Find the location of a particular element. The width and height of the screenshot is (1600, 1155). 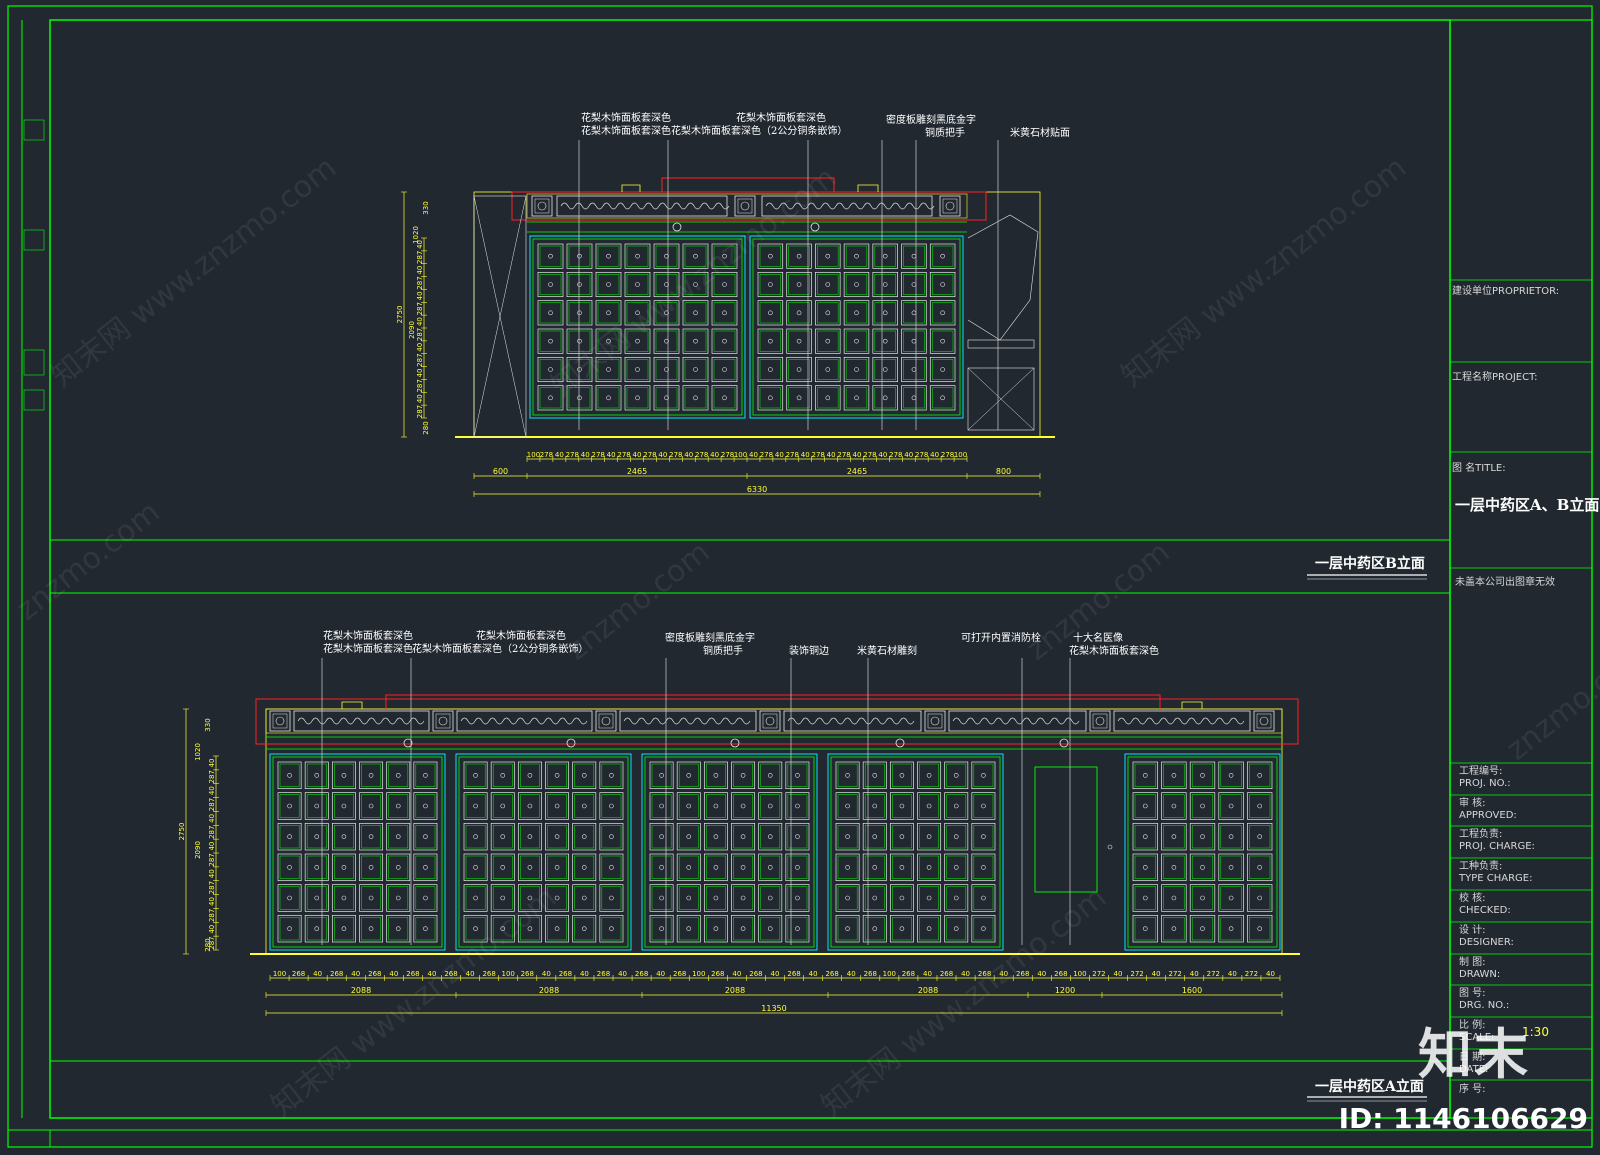

elevation-b-dim-label: 100 is located at coordinates (740, 455).